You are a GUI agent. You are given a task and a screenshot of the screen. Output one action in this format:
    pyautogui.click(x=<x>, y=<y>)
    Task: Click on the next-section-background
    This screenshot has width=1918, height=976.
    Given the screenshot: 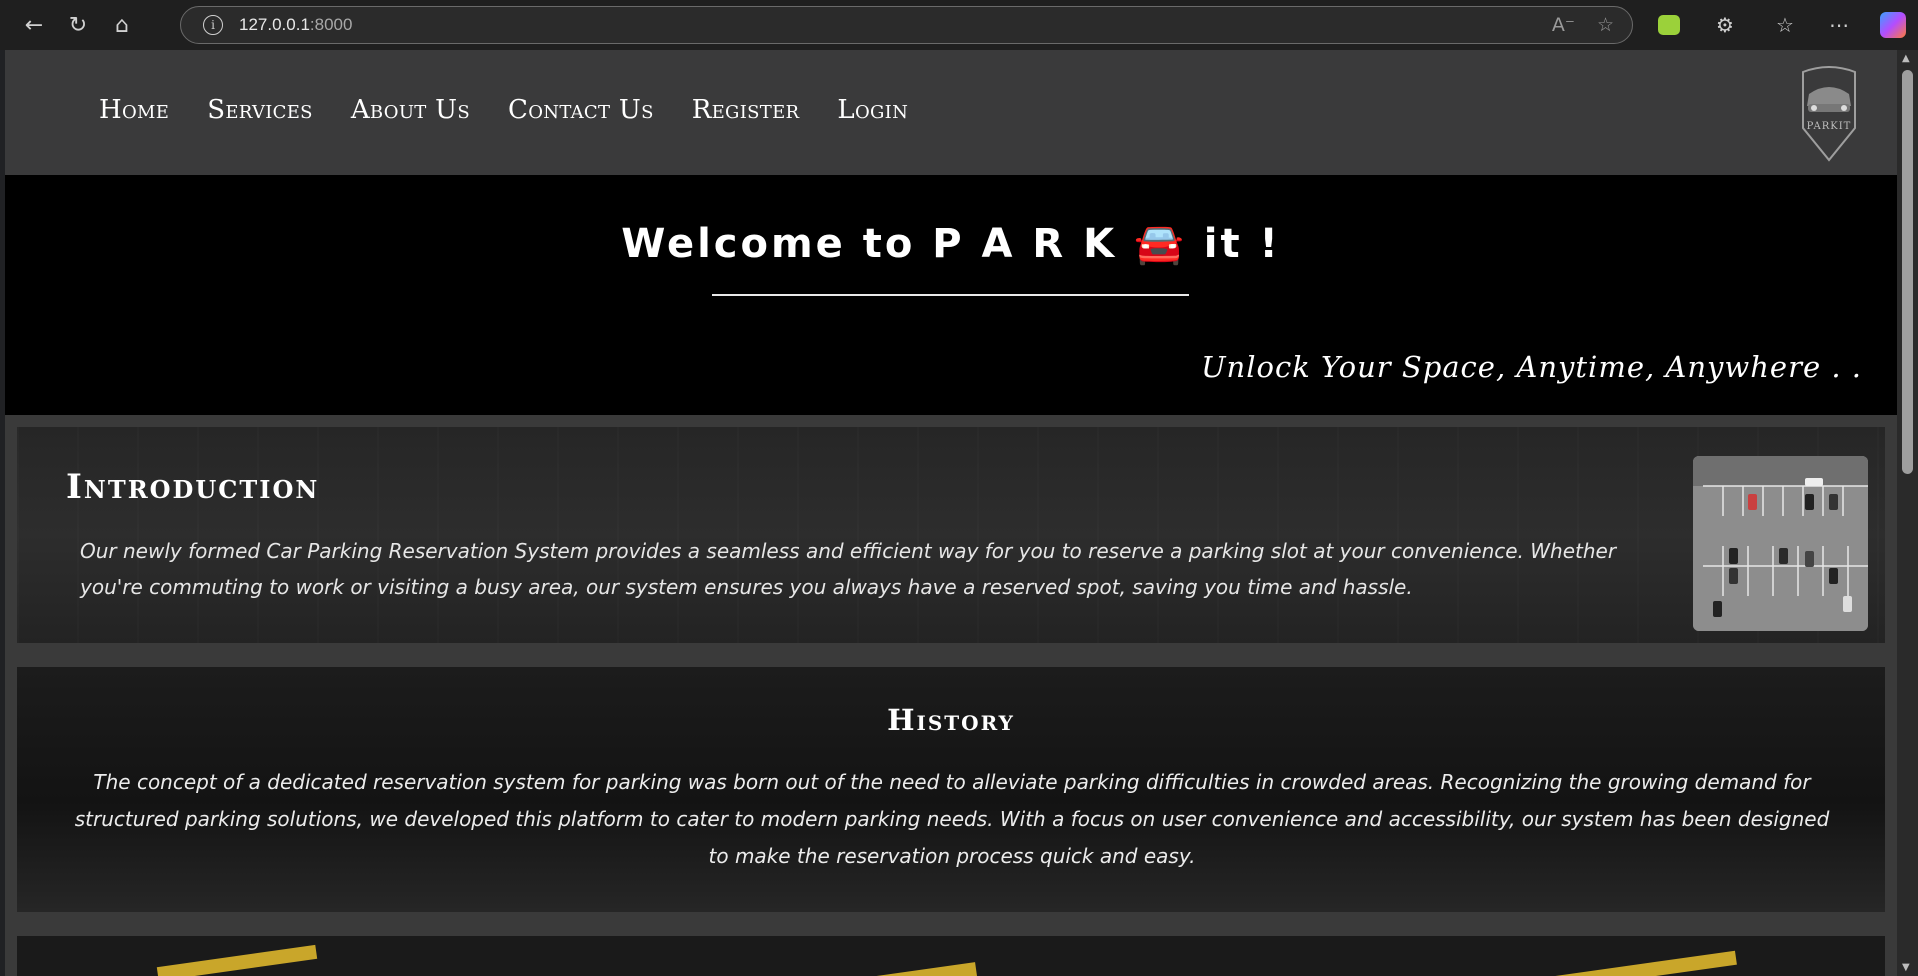 What is the action you would take?
    pyautogui.click(x=951, y=956)
    